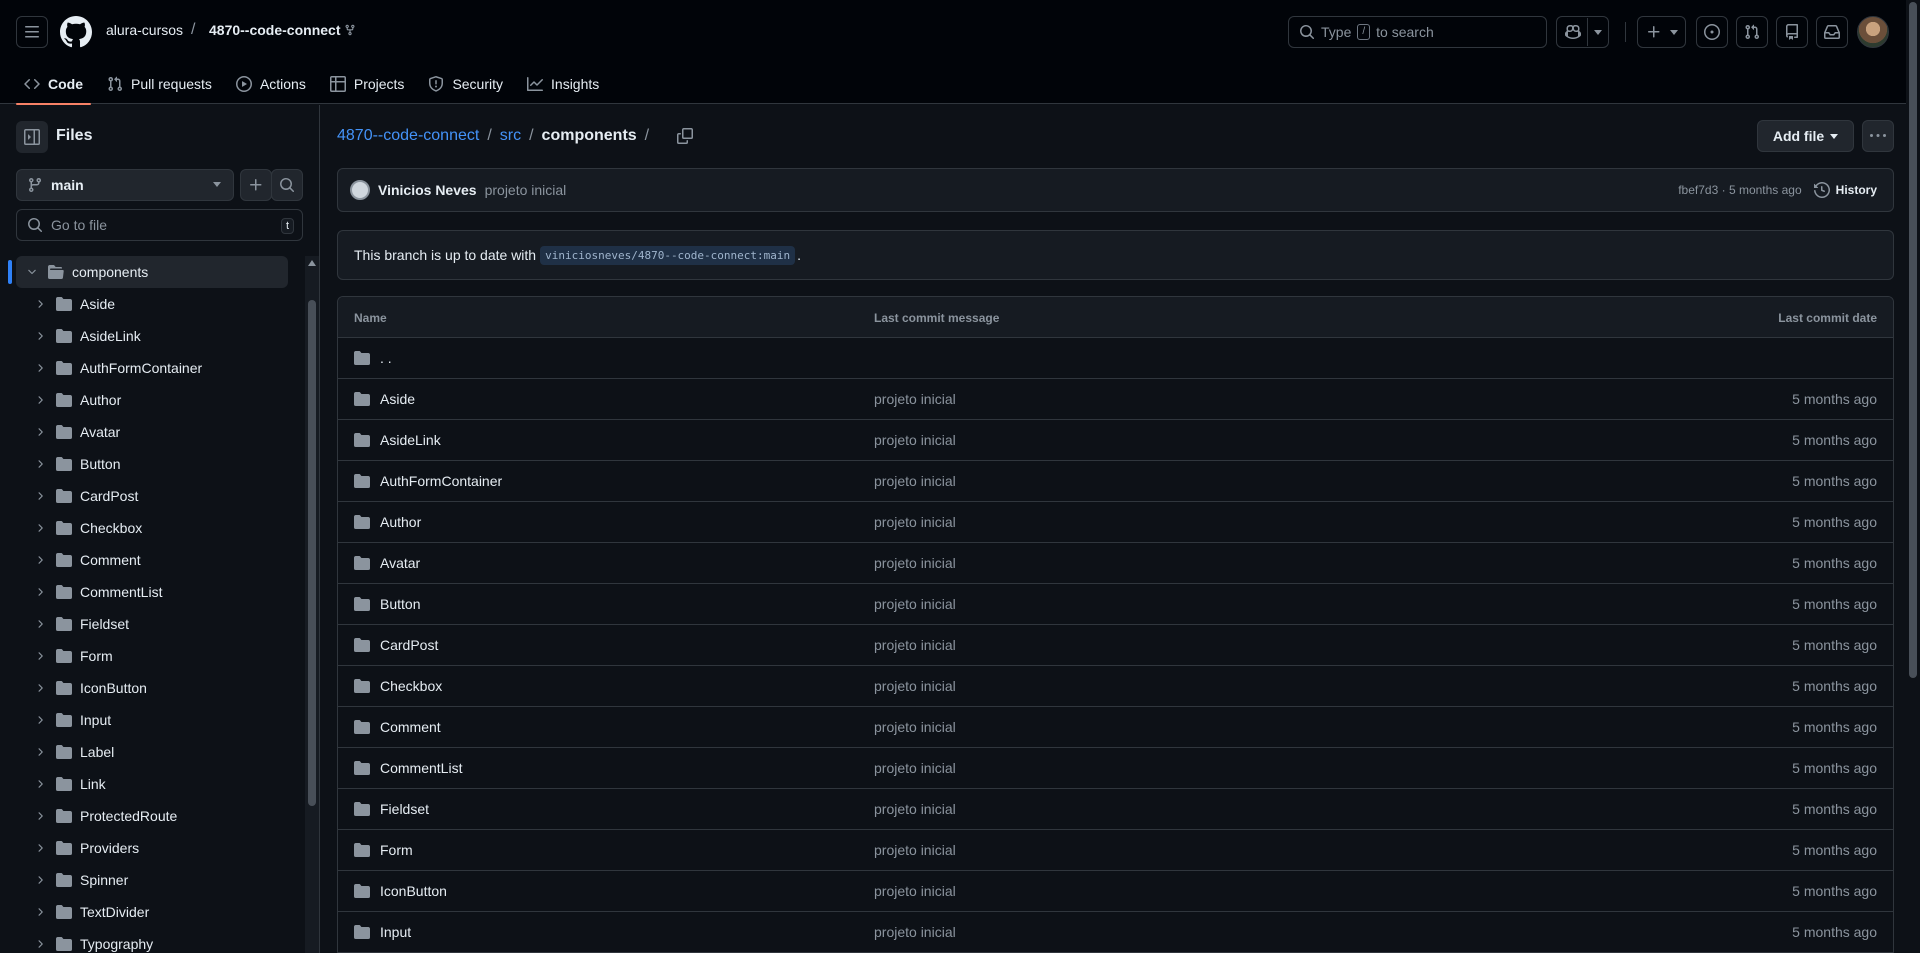 The width and height of the screenshot is (1920, 953). Describe the element at coordinates (152, 560) in the screenshot. I see `tree-item-folder: Comment` at that location.